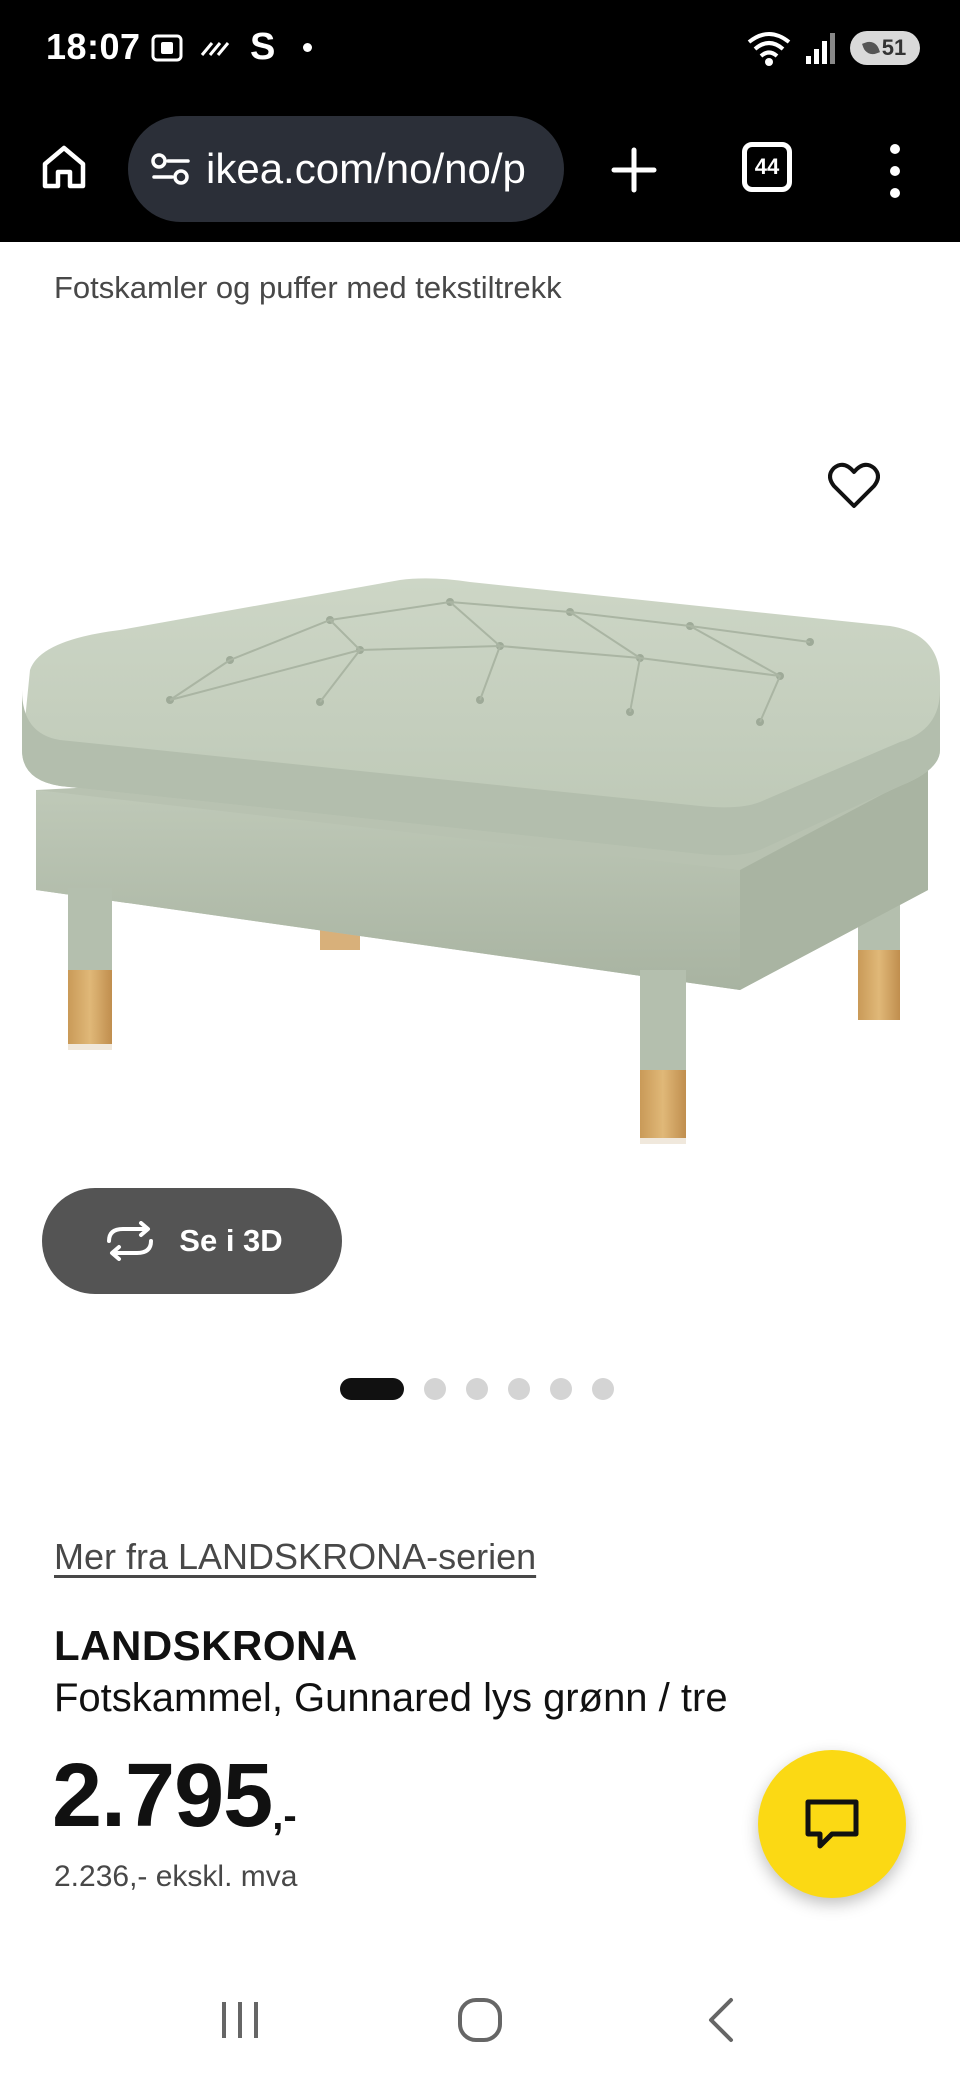 This screenshot has height=2080, width=960. I want to click on price-amount: 2.795, so click(162, 1796).